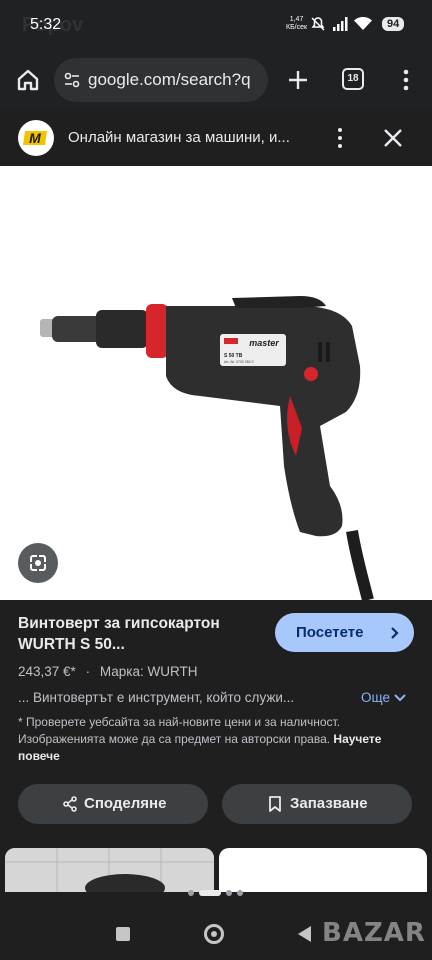  I want to click on price-row: 243,37 €* · Марка: WURTH, so click(110, 671).